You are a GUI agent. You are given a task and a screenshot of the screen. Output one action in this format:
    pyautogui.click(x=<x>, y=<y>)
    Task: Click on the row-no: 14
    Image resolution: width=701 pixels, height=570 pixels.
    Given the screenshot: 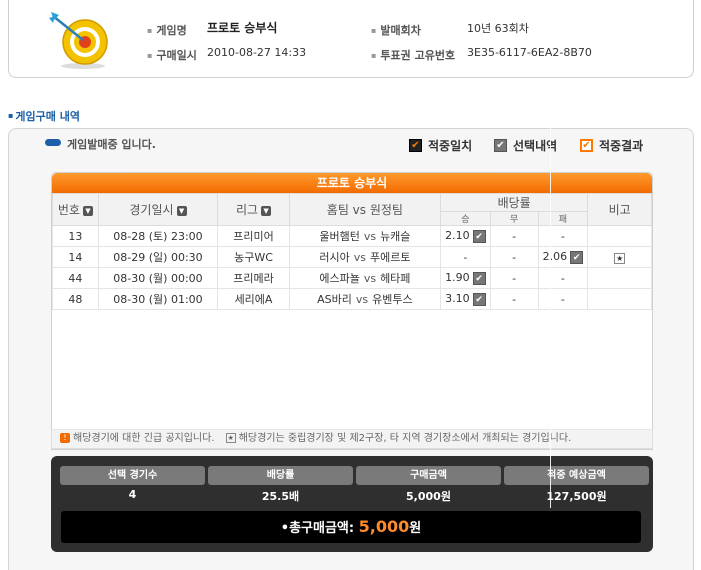 What is the action you would take?
    pyautogui.click(x=75, y=257)
    